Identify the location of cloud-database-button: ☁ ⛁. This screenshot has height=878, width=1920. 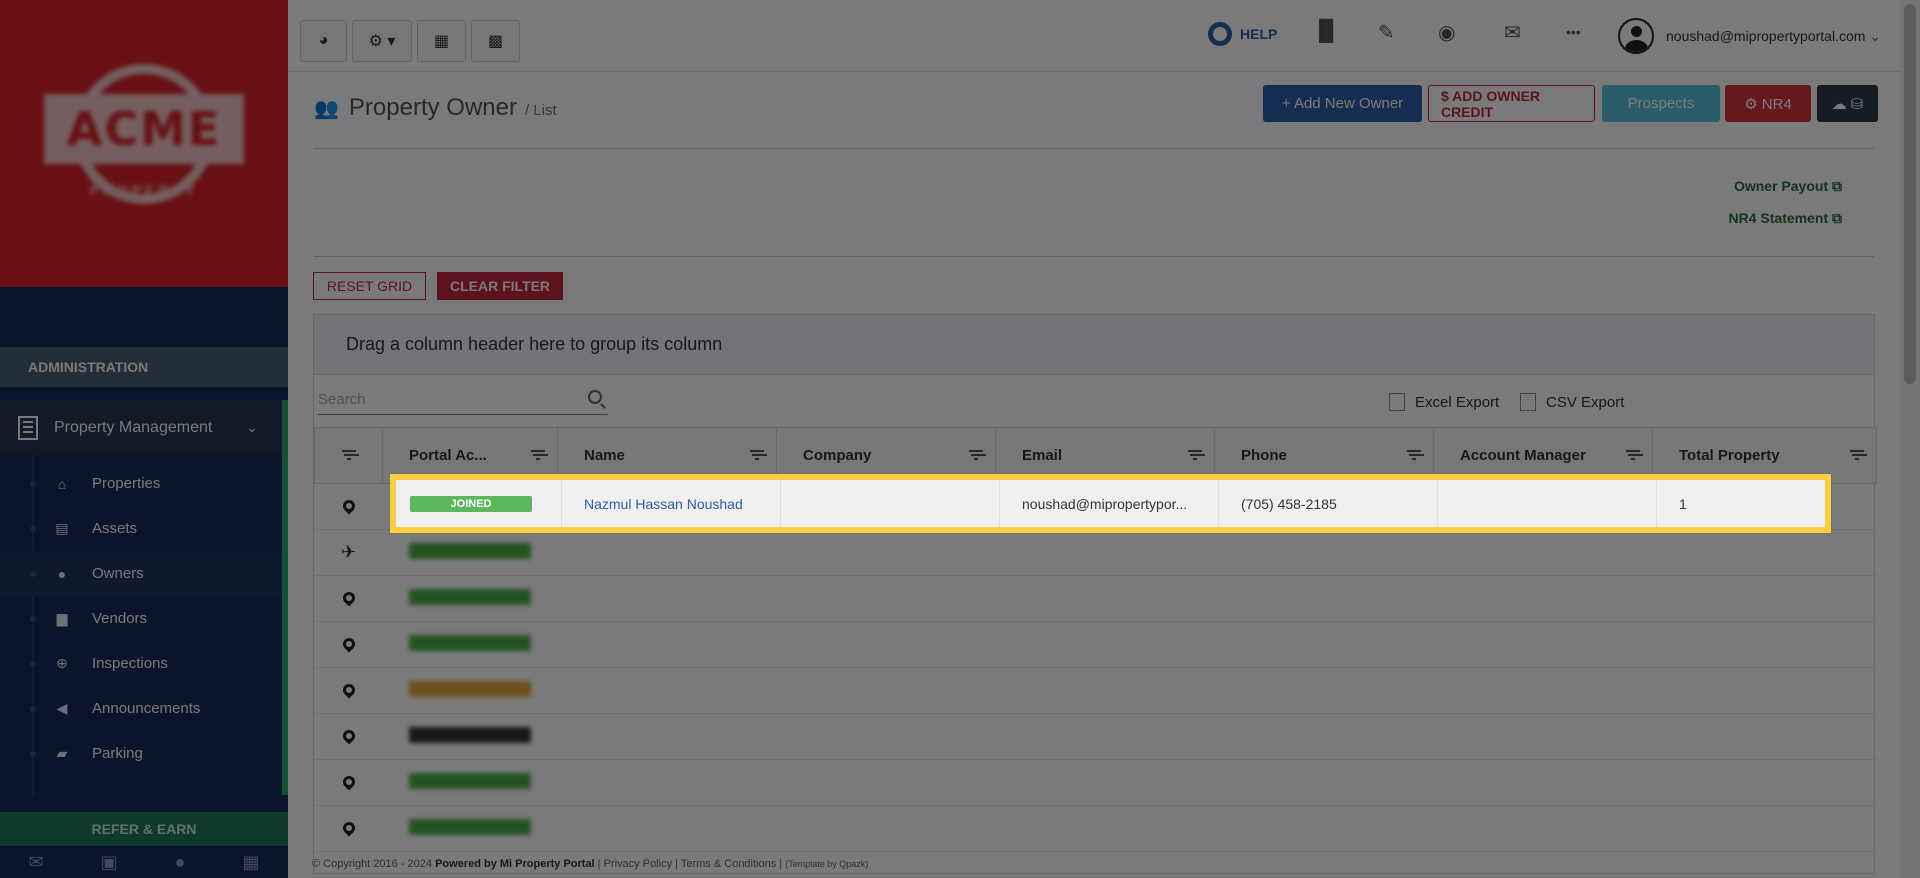
(1847, 103).